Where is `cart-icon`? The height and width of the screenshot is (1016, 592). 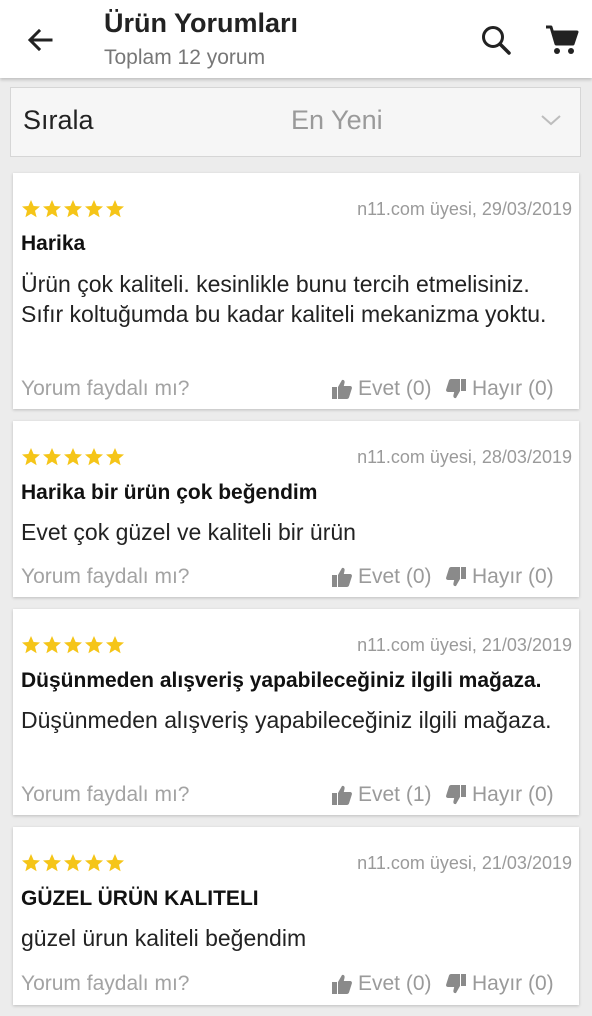
cart-icon is located at coordinates (562, 39).